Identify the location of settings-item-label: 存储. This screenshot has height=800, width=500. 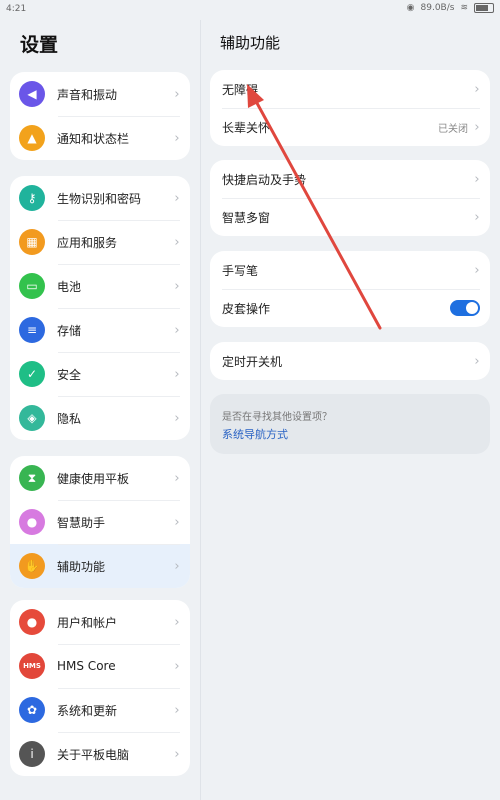
(69, 330).